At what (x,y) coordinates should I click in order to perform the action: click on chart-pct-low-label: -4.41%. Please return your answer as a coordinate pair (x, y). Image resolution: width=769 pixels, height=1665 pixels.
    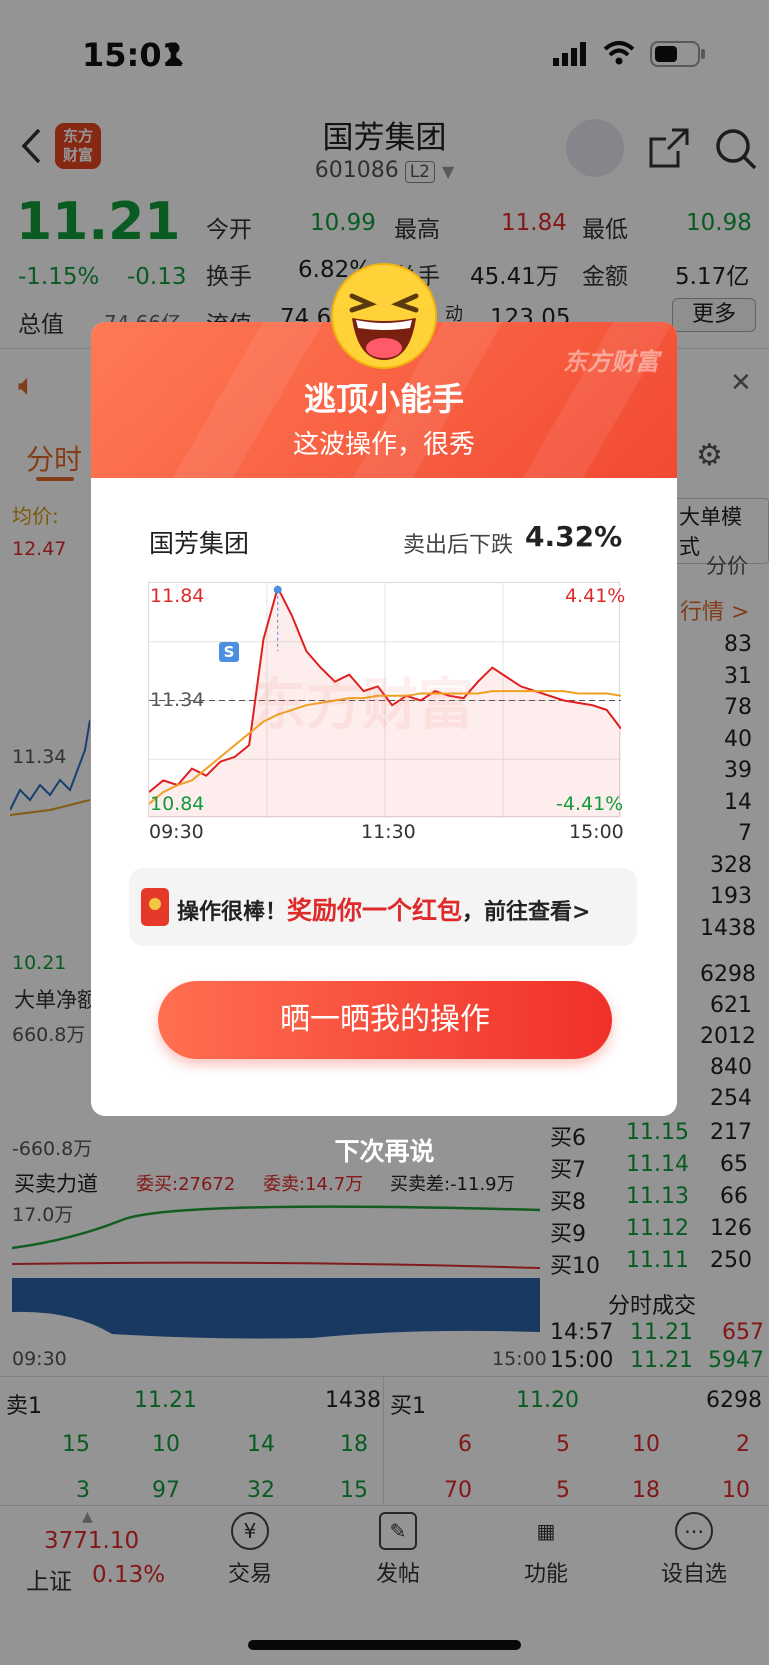
    Looking at the image, I should click on (590, 804).